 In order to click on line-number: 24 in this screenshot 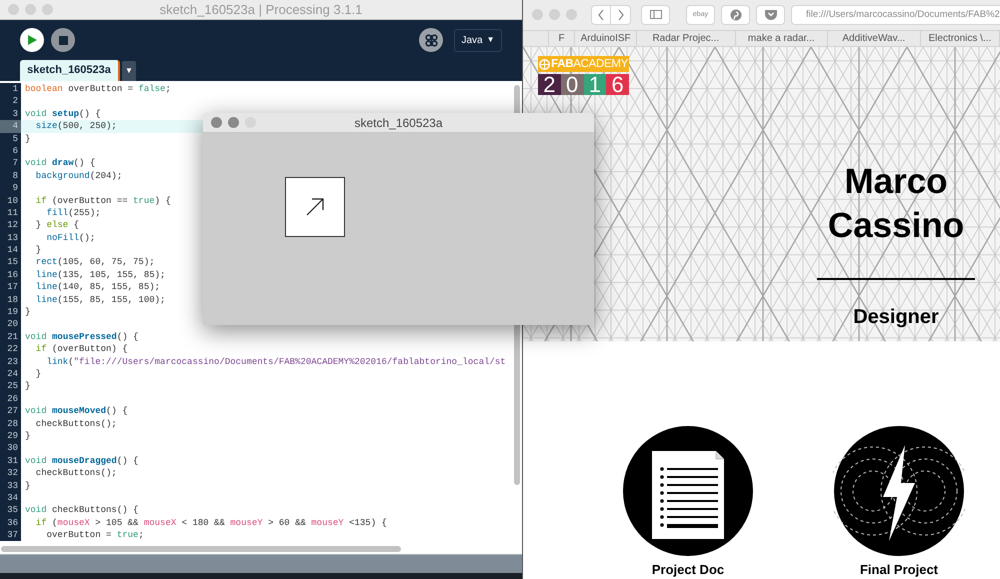, I will do `click(10, 374)`.